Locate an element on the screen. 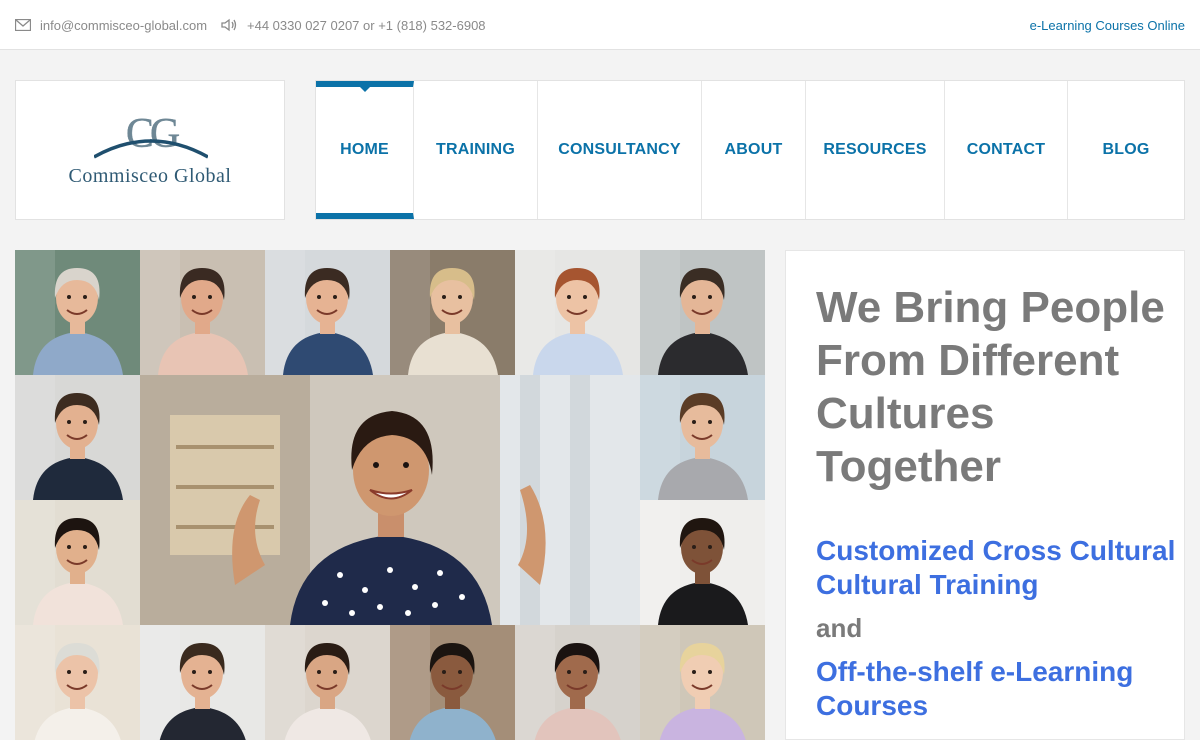  nav-consultancy: CONSULTANCY is located at coordinates (620, 150).